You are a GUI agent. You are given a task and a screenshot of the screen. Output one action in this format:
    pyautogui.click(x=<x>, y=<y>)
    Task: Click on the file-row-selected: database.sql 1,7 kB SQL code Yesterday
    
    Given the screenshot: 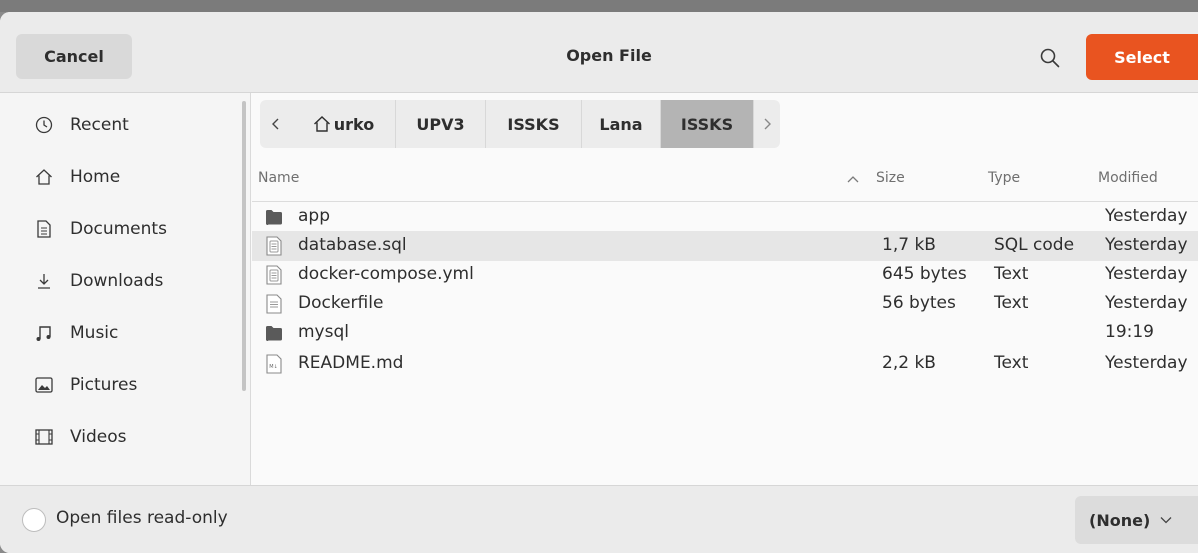 What is the action you would take?
    pyautogui.click(x=725, y=246)
    